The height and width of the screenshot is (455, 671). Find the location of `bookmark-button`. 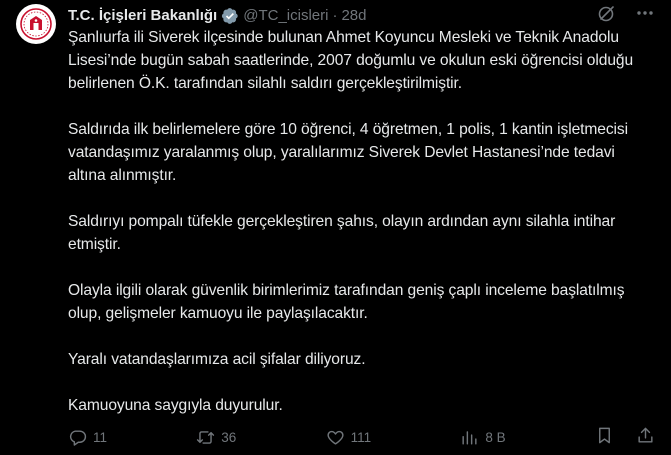

bookmark-button is located at coordinates (604, 437).